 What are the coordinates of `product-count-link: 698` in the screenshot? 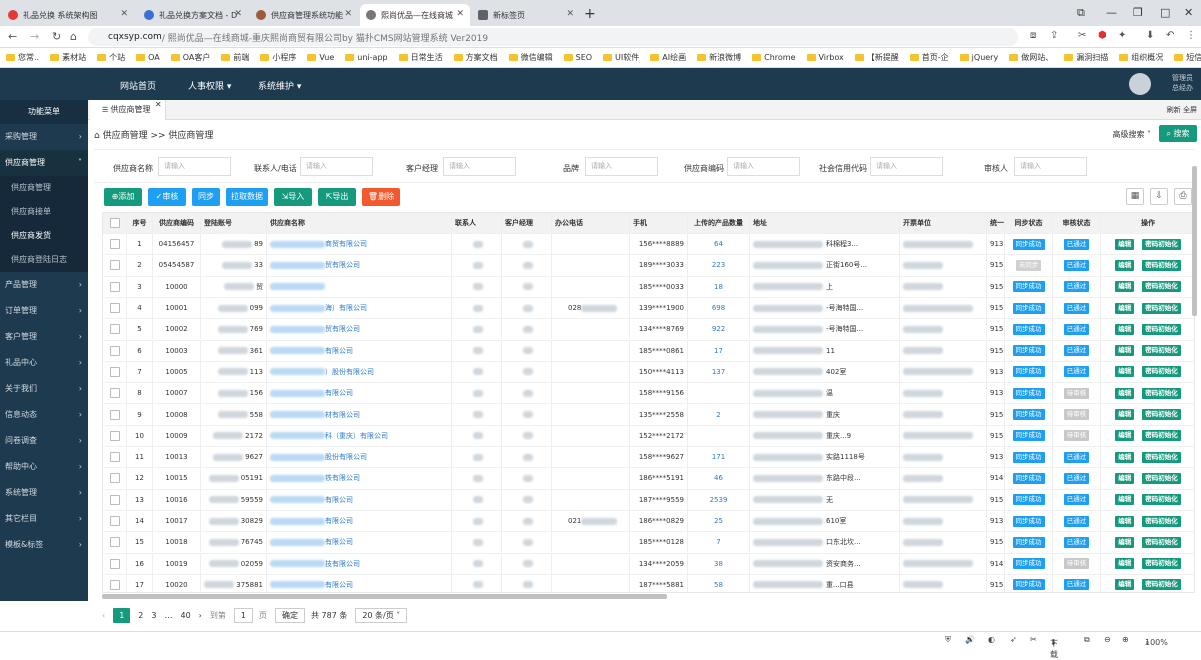 It's located at (718, 308).